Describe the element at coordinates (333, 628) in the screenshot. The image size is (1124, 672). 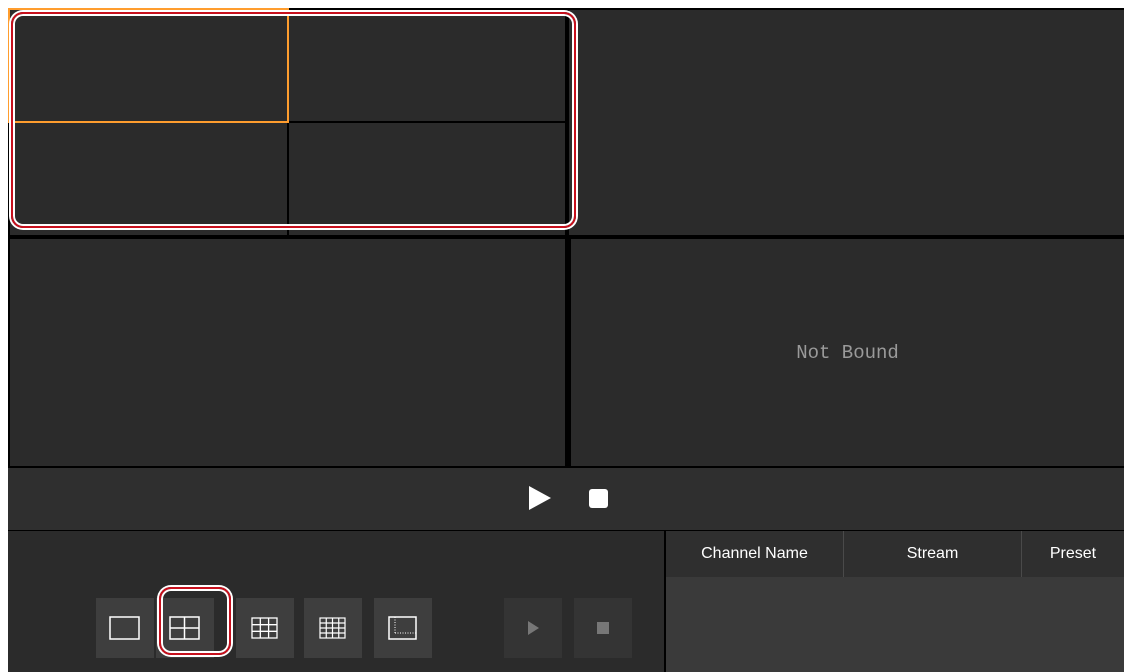
I see `16-split-icon` at that location.